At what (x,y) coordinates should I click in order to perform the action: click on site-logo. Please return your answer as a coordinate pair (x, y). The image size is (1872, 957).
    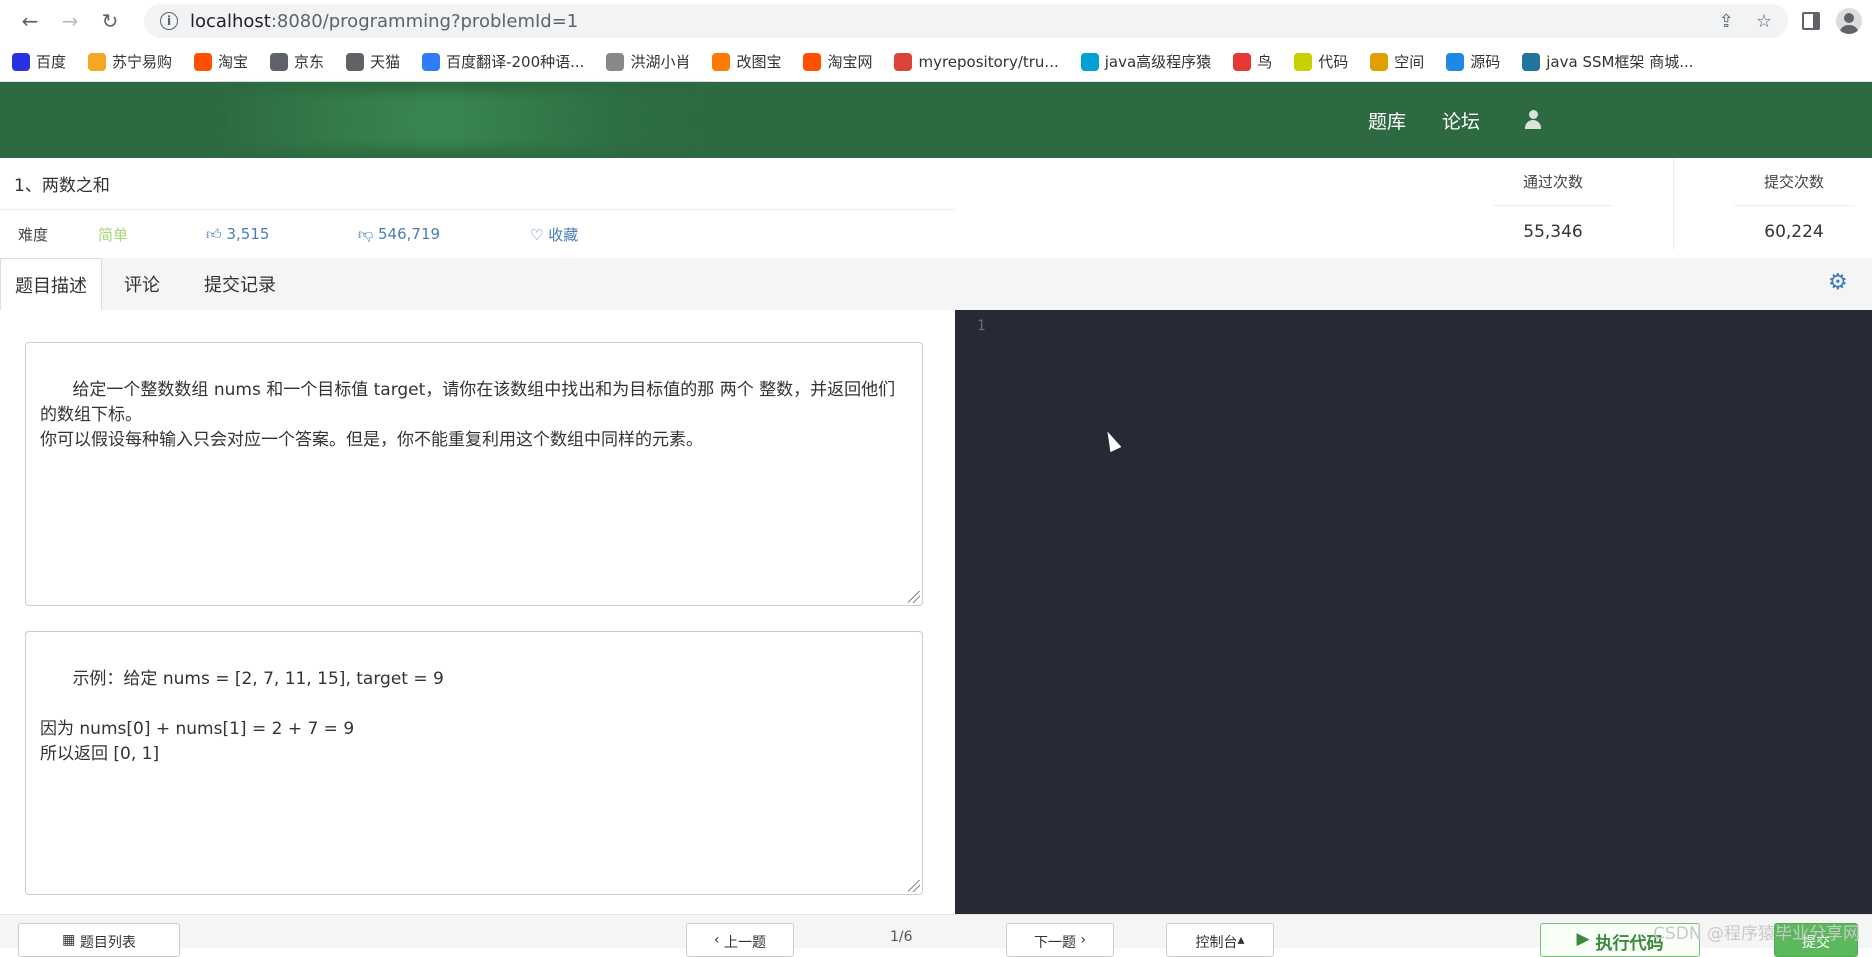
    Looking at the image, I should click on (465, 120).